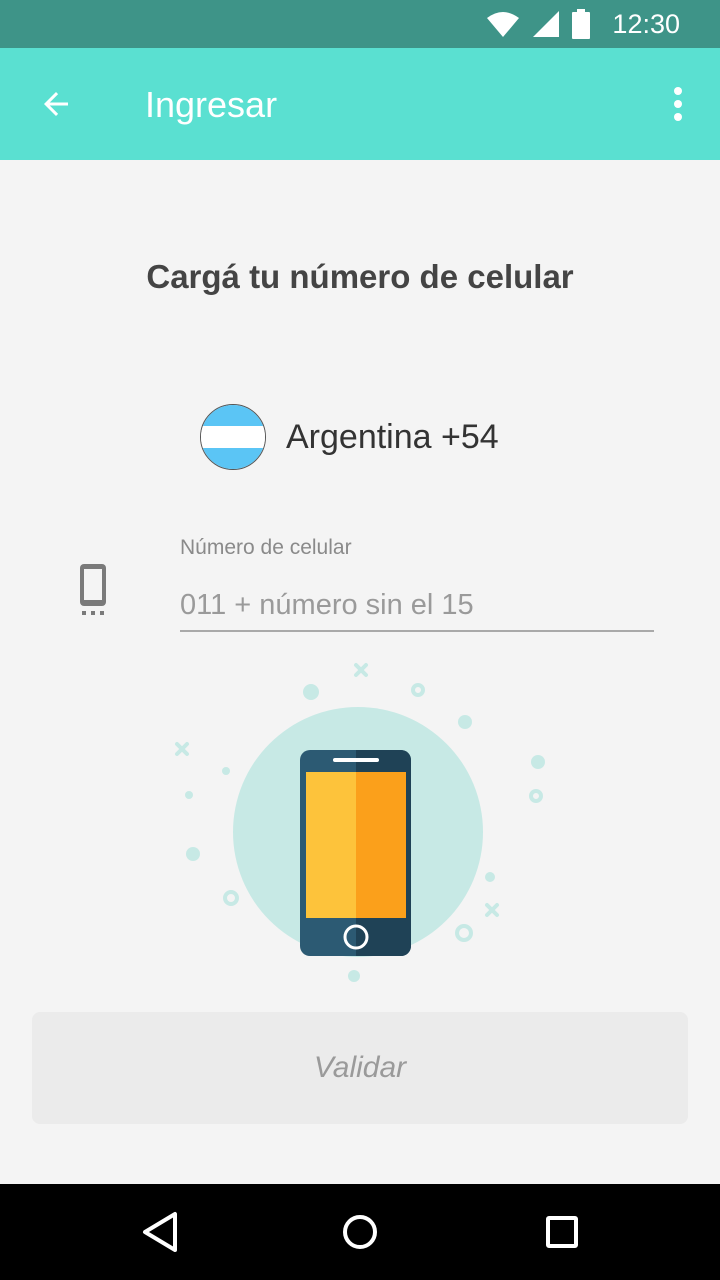 The image size is (720, 1280). Describe the element at coordinates (93, 590) in the screenshot. I see `smartphone-icon` at that location.